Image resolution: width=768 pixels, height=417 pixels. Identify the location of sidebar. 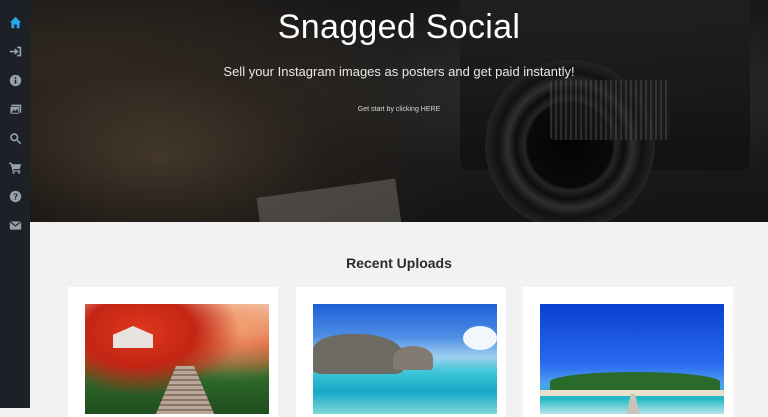
(15, 204).